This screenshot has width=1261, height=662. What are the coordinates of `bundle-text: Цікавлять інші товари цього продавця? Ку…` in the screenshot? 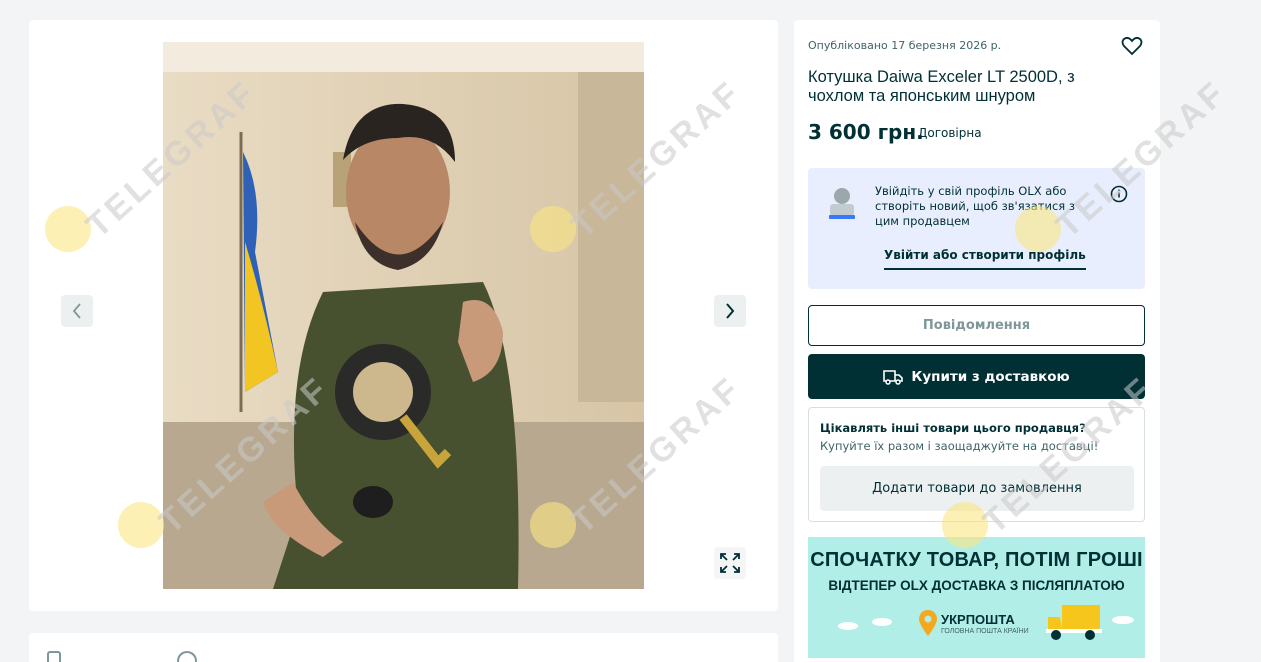 It's located at (979, 437).